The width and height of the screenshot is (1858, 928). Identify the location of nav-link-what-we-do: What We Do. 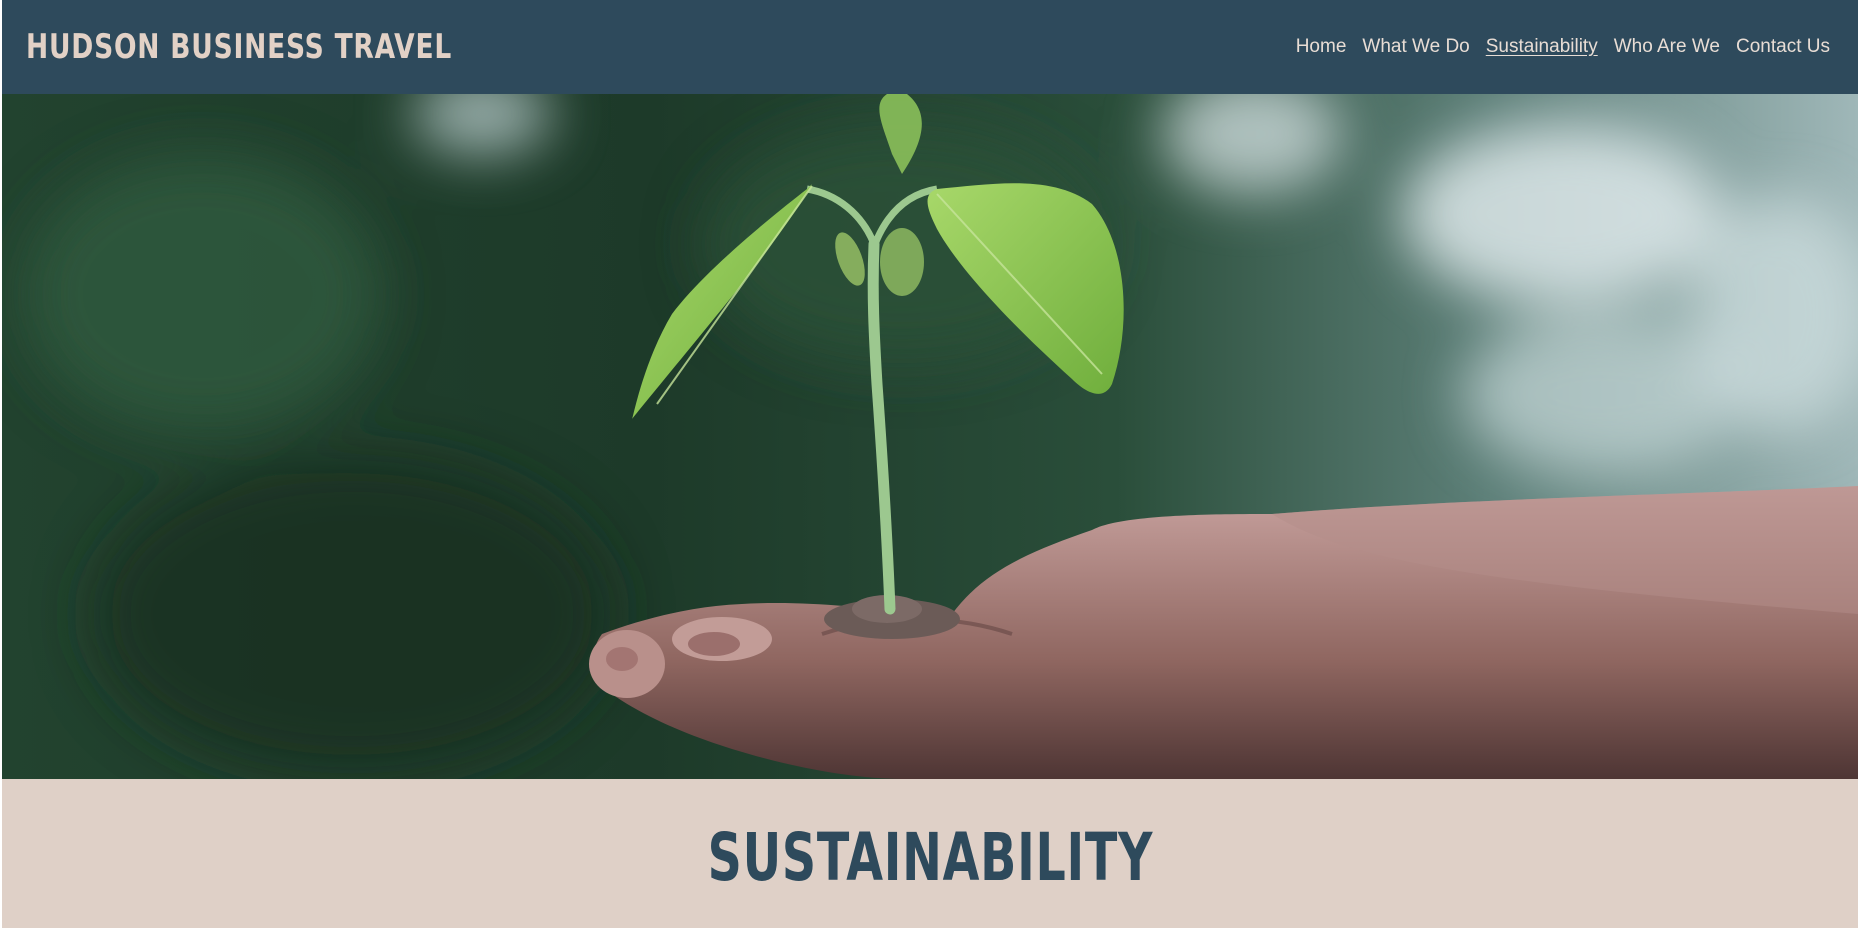
(1415, 47).